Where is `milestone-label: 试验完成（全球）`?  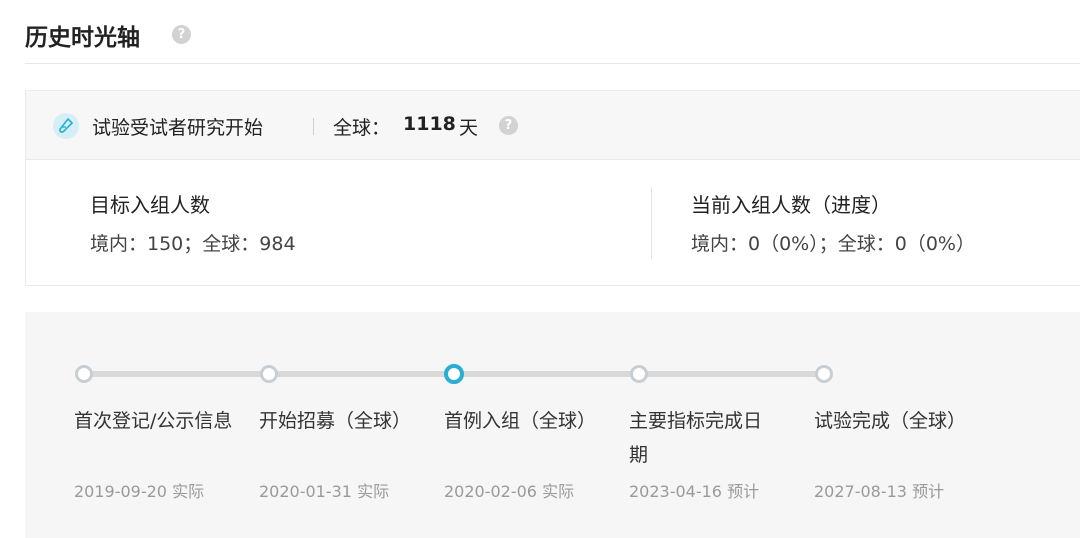
milestone-label: 试验完成（全球） is located at coordinates (890, 421).